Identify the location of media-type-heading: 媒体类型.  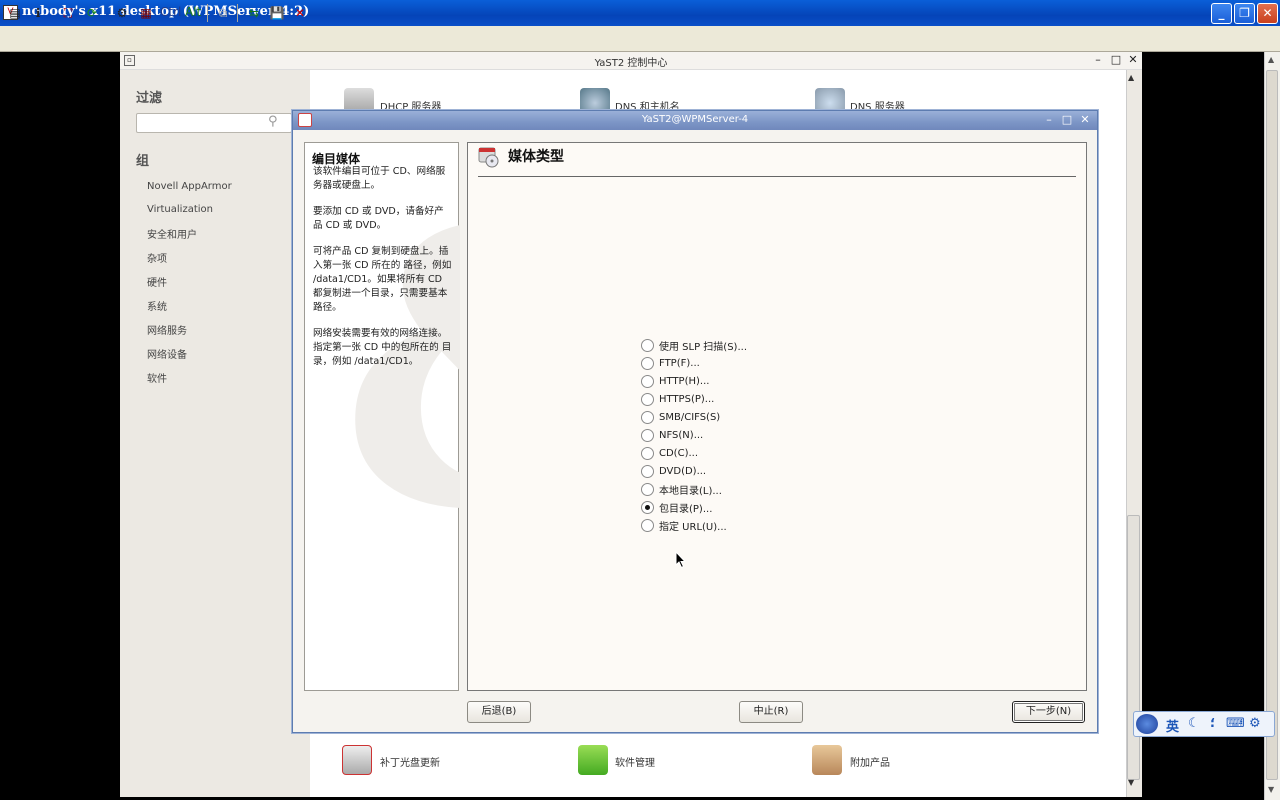
(536, 157).